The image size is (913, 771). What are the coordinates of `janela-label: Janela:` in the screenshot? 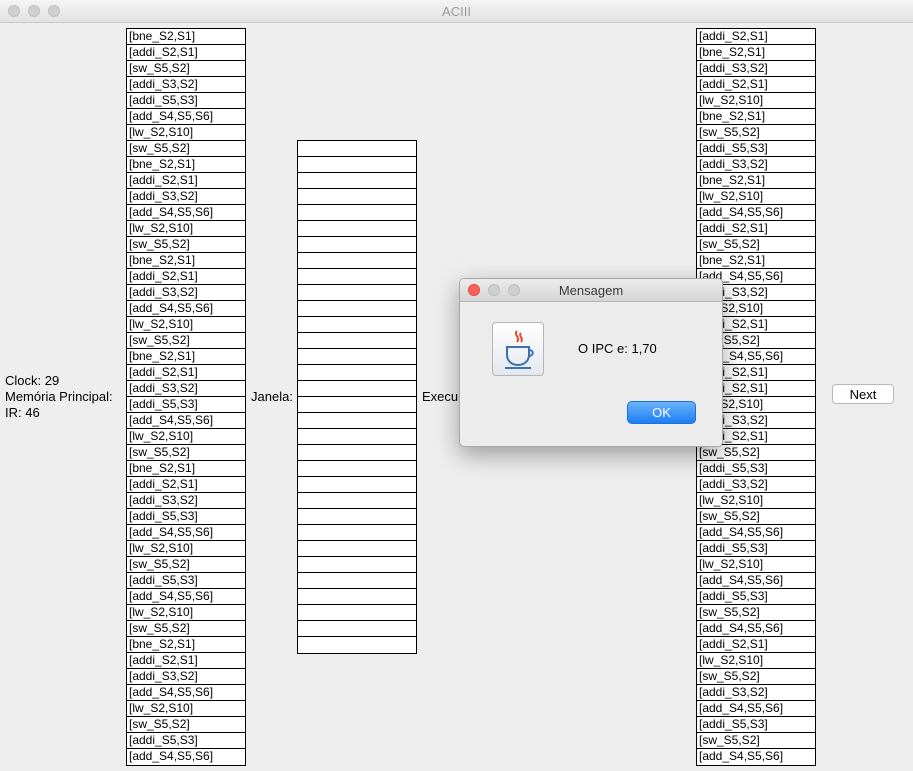 It's located at (272, 396).